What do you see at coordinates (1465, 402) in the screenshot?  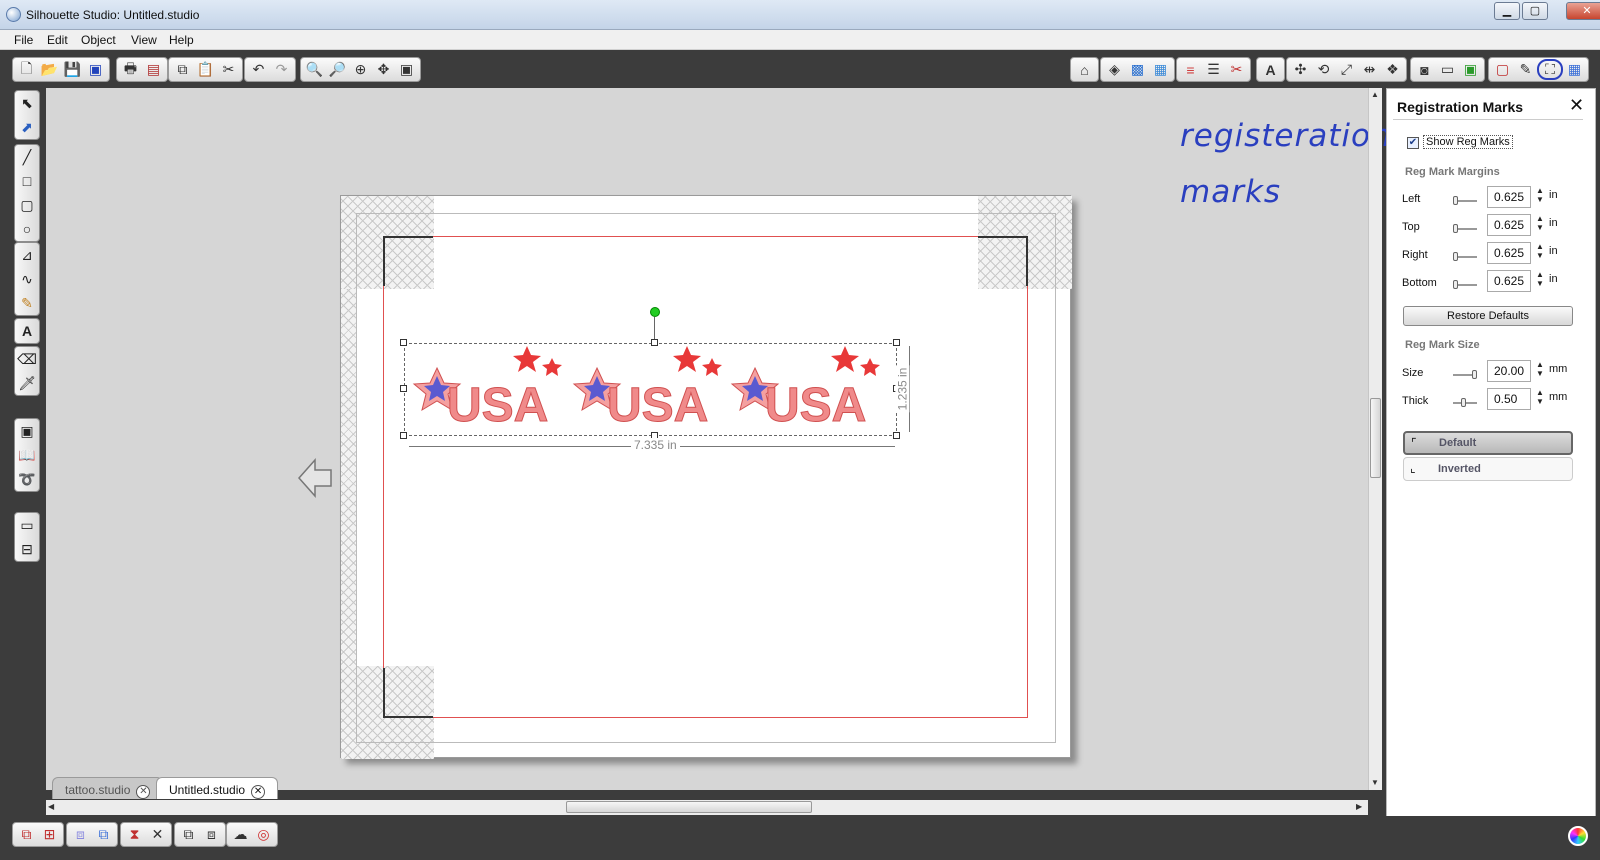 I see `thick-slider` at bounding box center [1465, 402].